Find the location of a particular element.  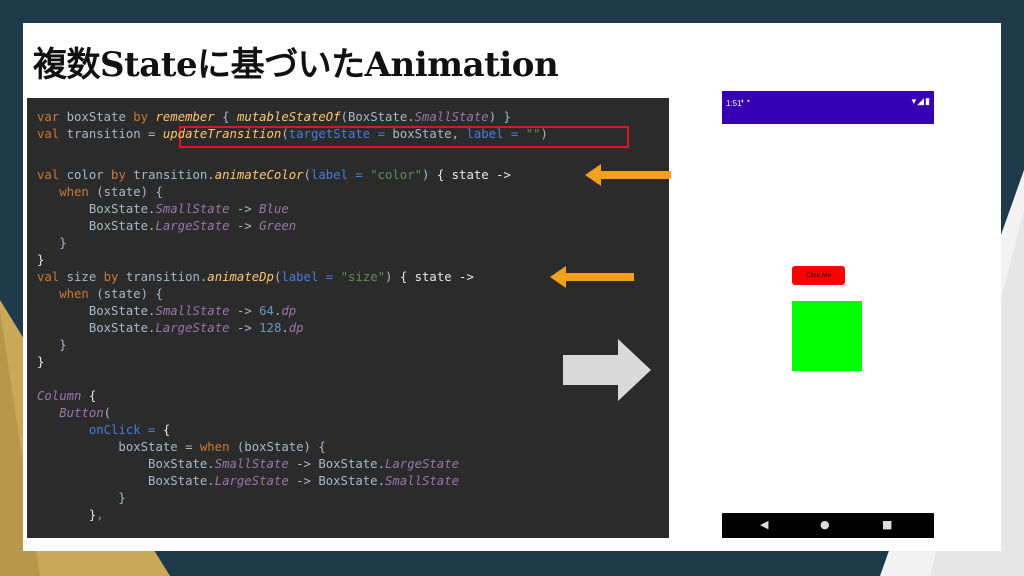

code-line: }, is located at coordinates (70, 515).